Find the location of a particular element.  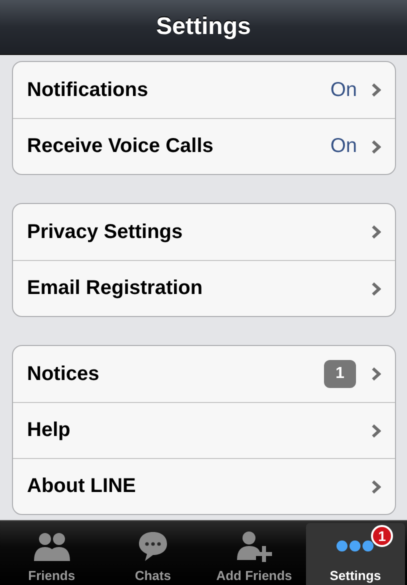

screen-title: Settings is located at coordinates (203, 27).